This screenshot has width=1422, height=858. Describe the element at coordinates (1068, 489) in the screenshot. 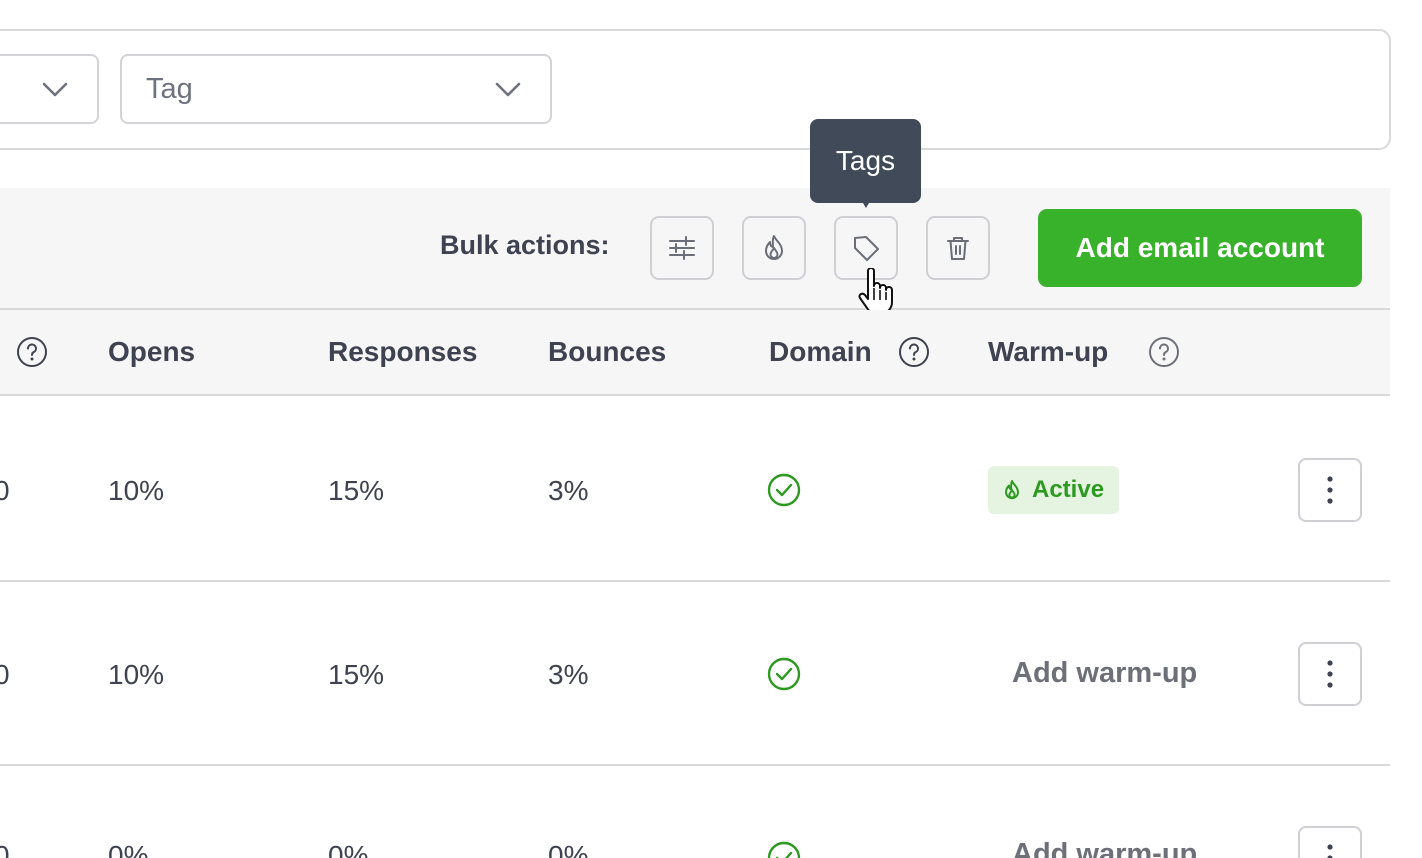

I see `warmup-status-label: Active` at that location.